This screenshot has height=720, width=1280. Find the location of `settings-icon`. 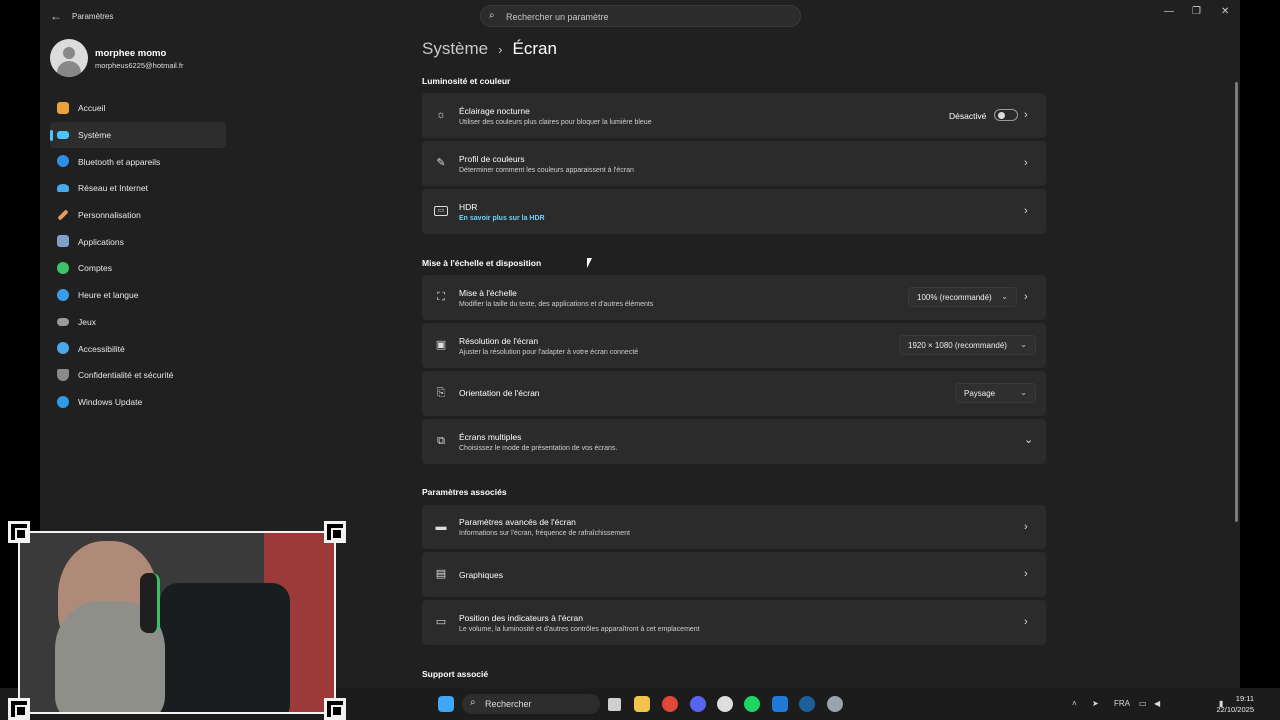

settings-icon is located at coordinates (835, 704).